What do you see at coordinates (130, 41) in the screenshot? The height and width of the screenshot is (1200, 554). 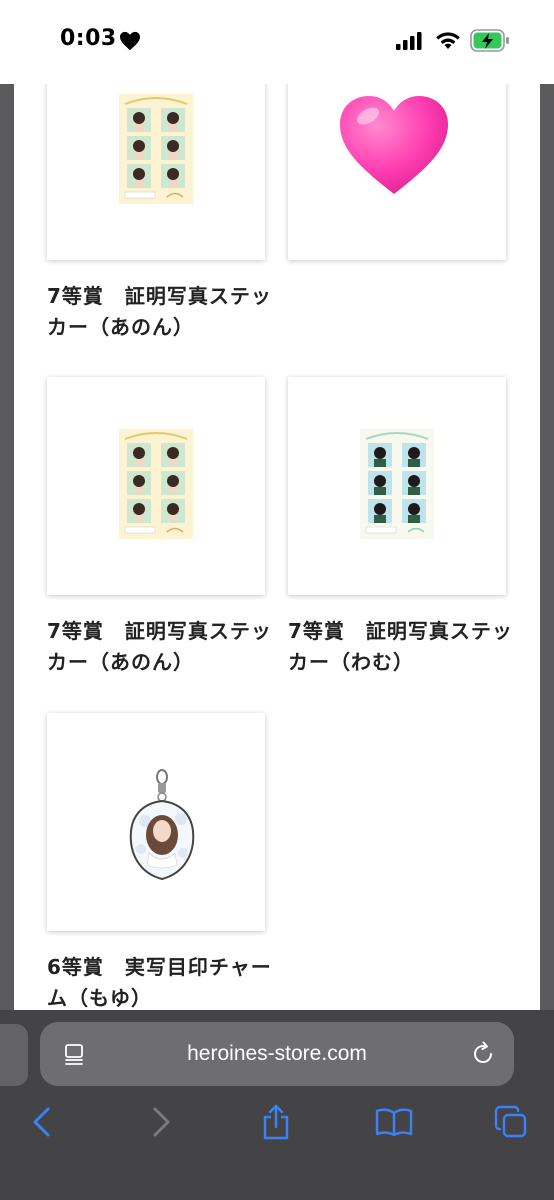 I see `heart-icon` at bounding box center [130, 41].